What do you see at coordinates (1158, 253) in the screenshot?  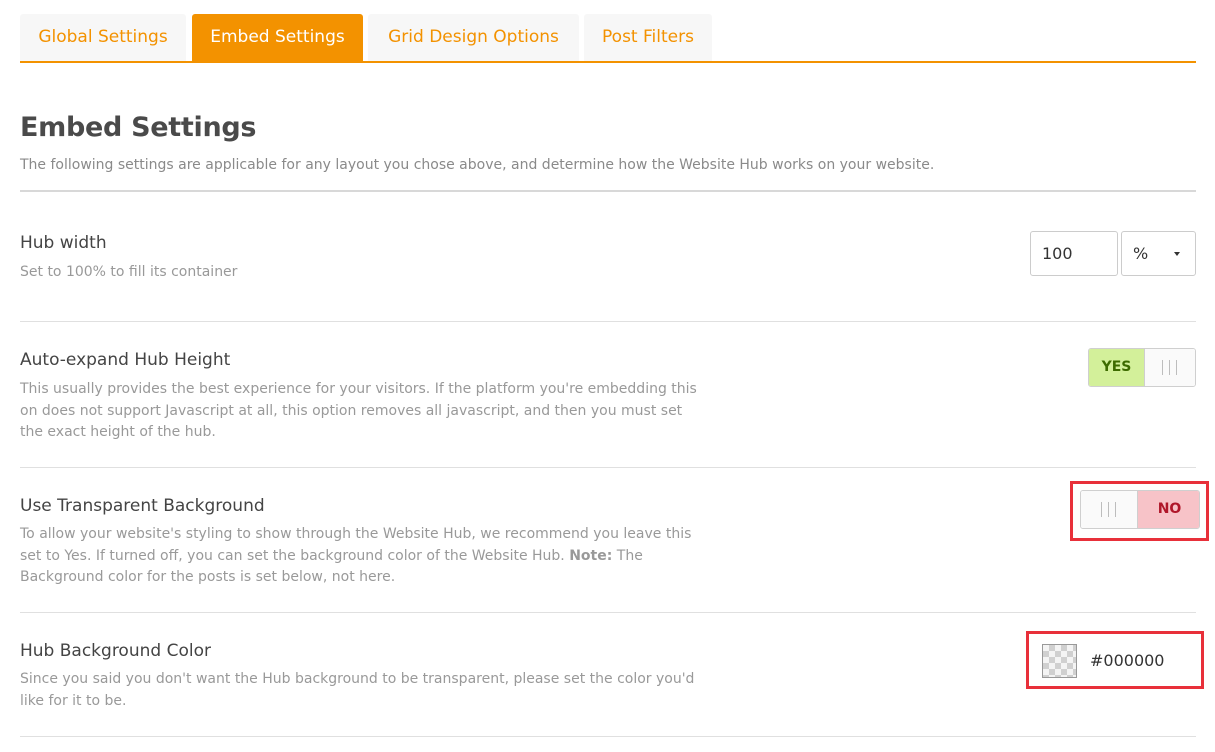 I see `hub-width-unit-select: %` at bounding box center [1158, 253].